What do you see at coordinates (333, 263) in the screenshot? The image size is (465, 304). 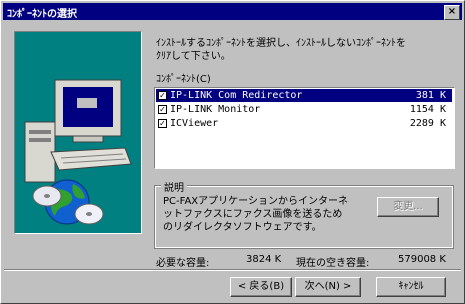 I see `free-space-label: 現在の空き容量:` at bounding box center [333, 263].